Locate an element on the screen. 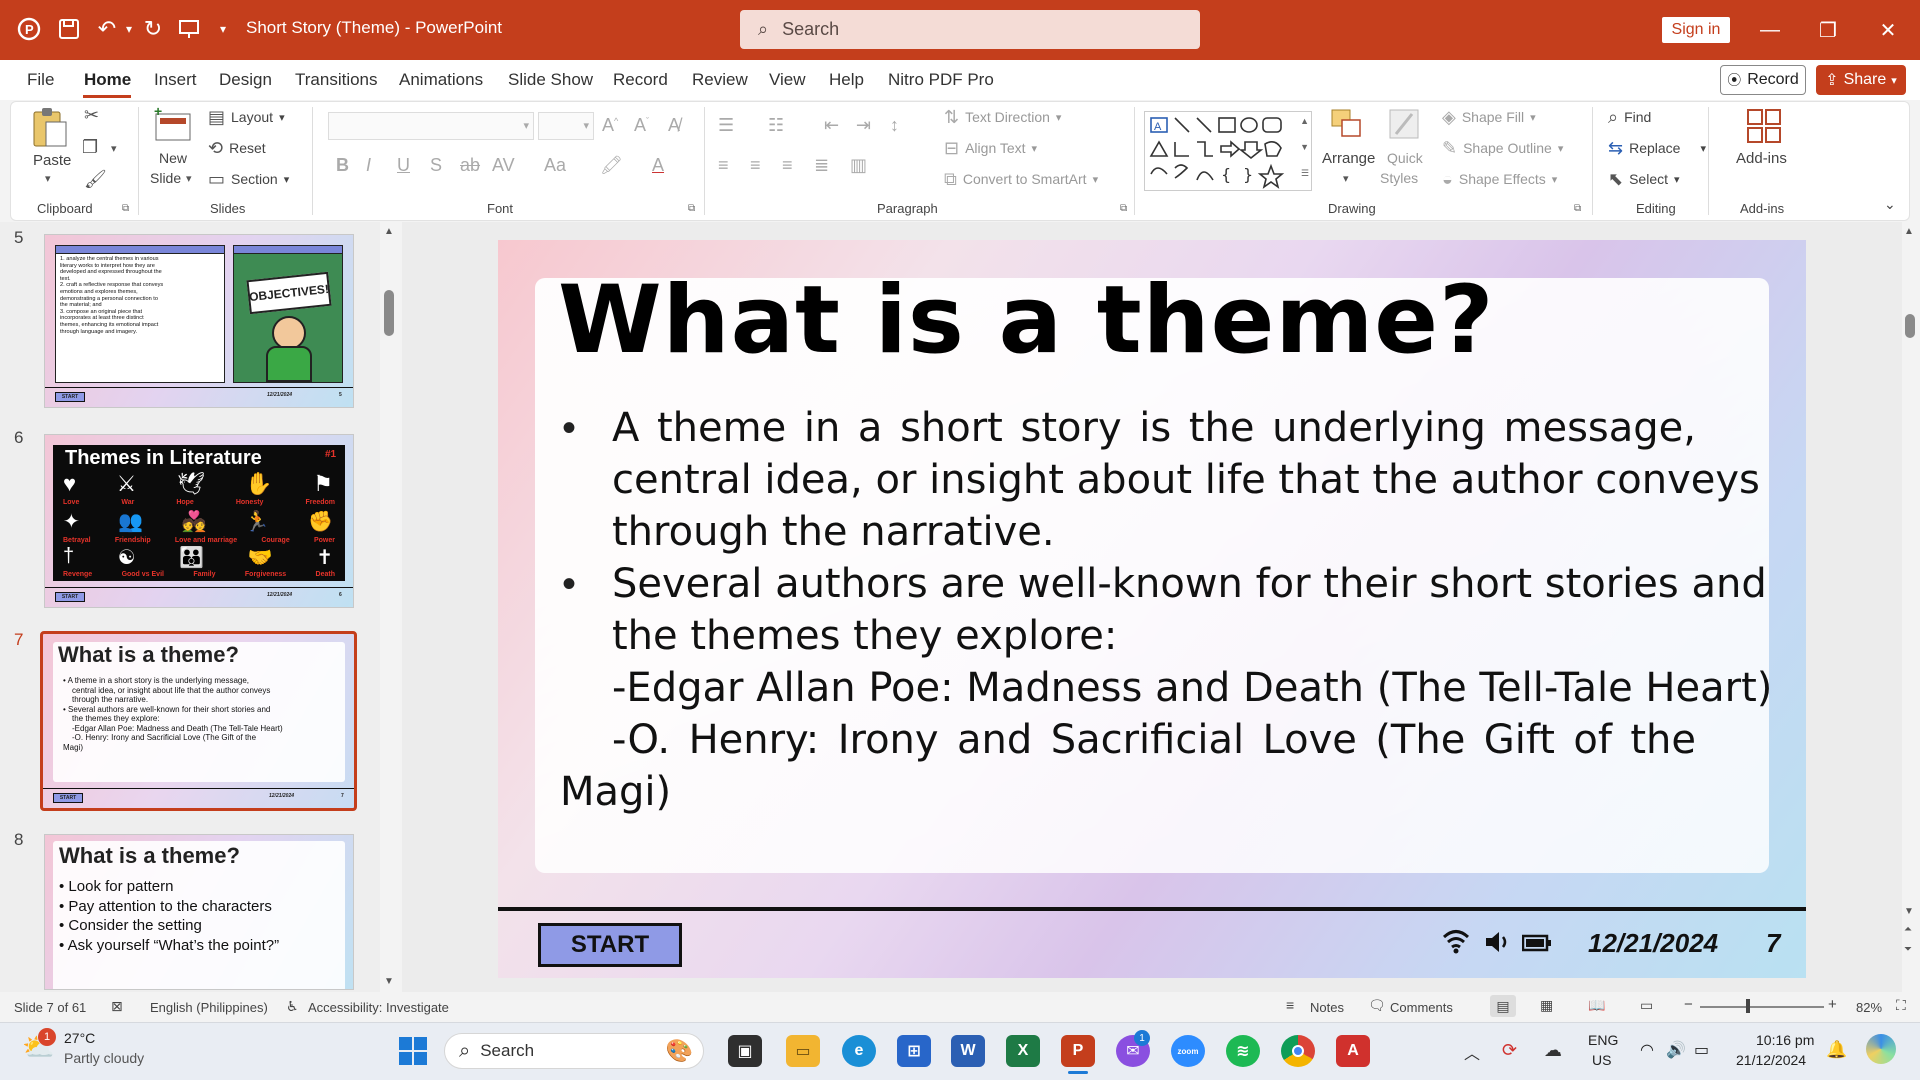 The height and width of the screenshot is (1080, 1920). font-color-icon: A is located at coordinates (658, 165).